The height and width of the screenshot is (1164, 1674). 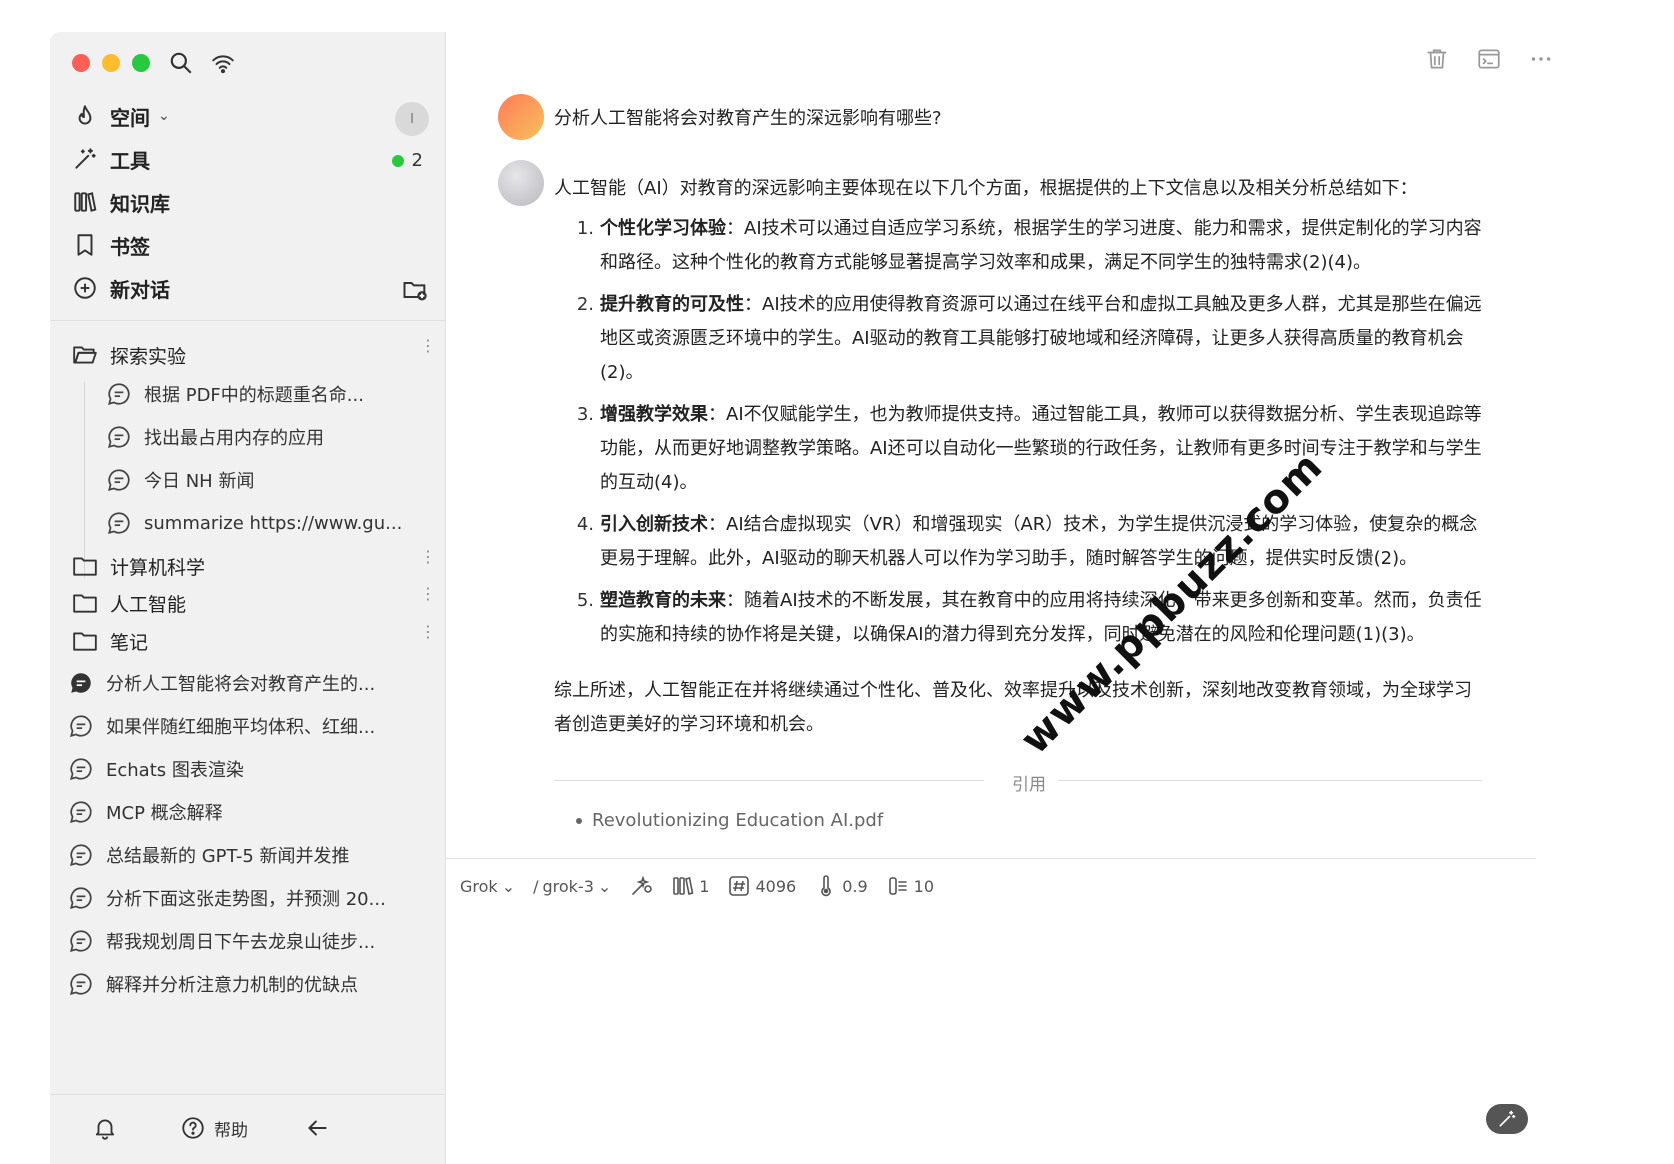 What do you see at coordinates (254, 566) in the screenshot?
I see `folder-item: 计算机科学 ⋮` at bounding box center [254, 566].